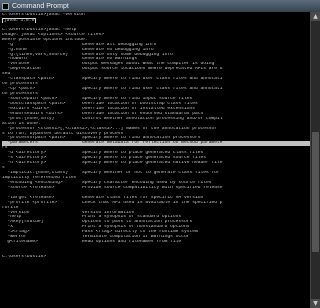  I want to click on console-line-text: -g:none Generate no debugging info, so click(78, 49).